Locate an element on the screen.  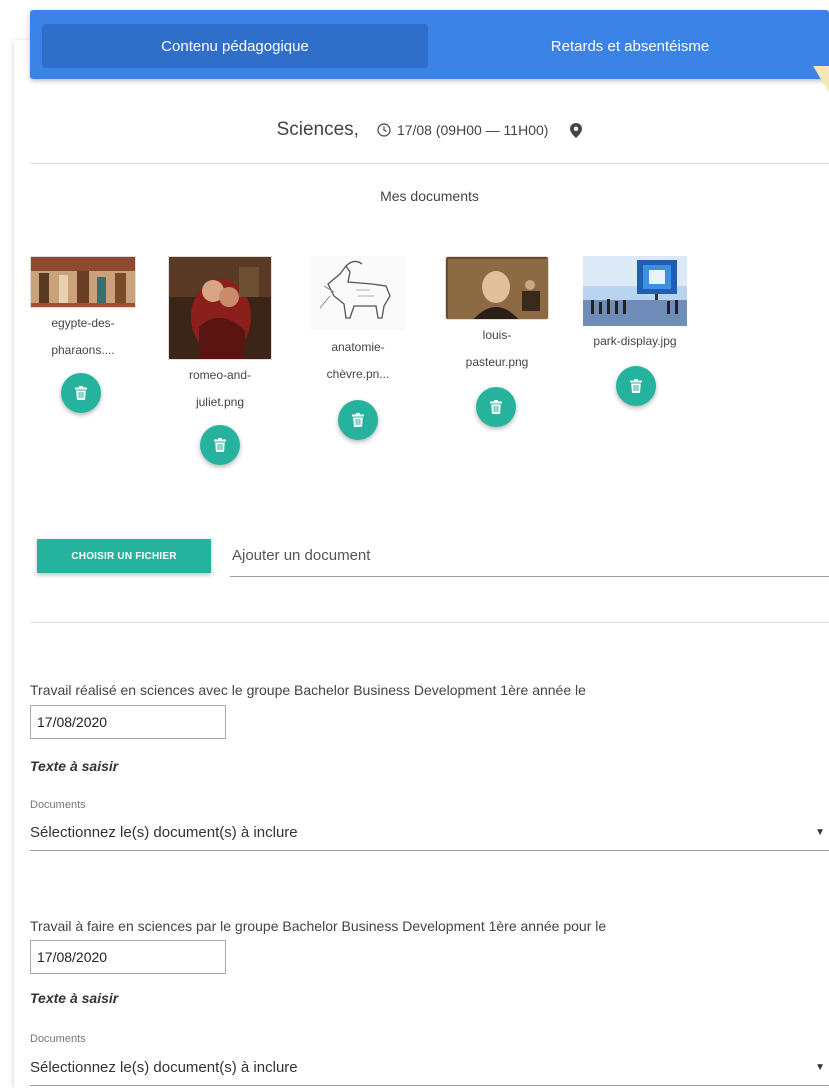
session-time: 17/08 (09H00 — 11H00) is located at coordinates (463, 130).